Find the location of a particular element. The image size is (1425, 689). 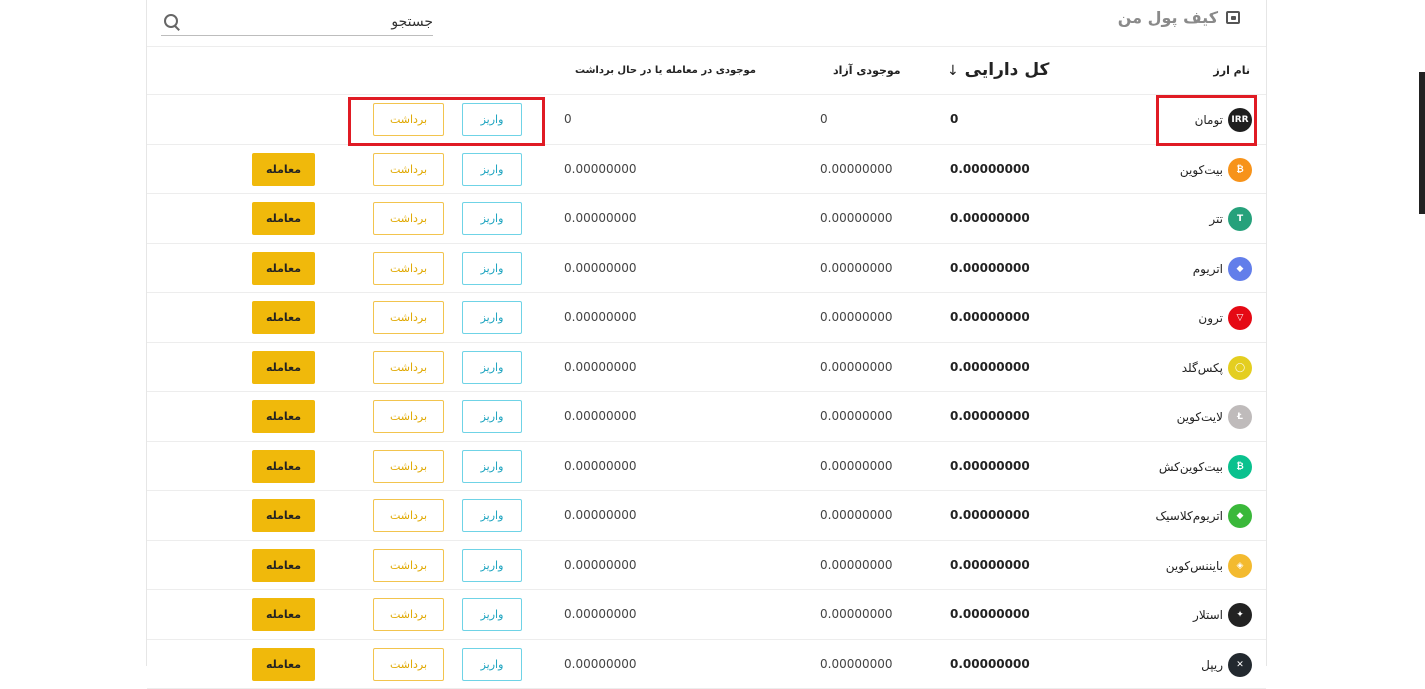

coin-cell: T تتر is located at coordinates (1230, 219).